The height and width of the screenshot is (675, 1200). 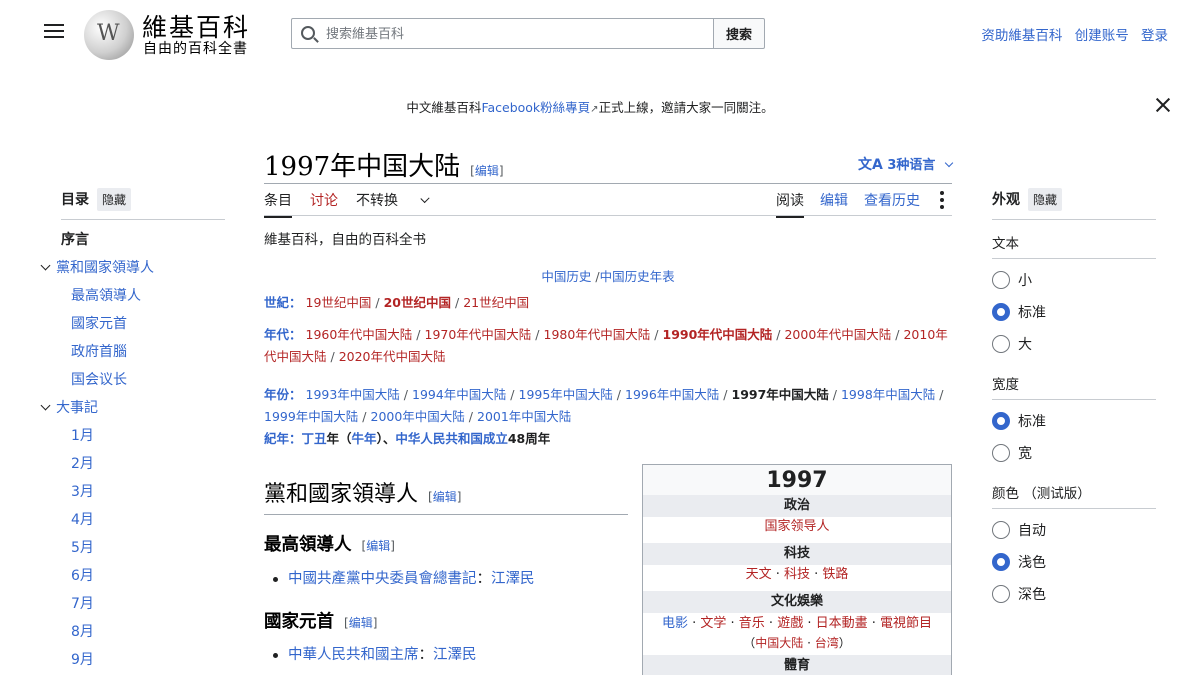 I want to click on toc-item-label: 7月, so click(x=82, y=604).